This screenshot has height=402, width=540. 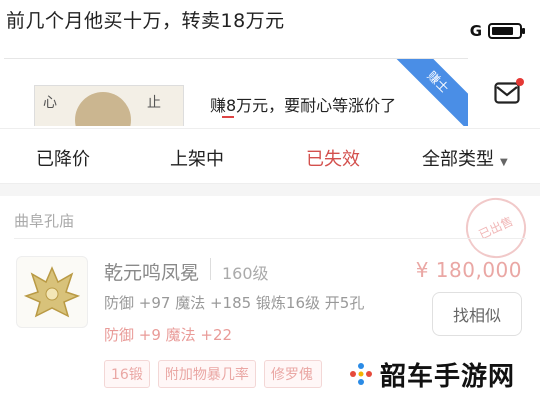 I want to click on section-gap, so click(x=270, y=190).